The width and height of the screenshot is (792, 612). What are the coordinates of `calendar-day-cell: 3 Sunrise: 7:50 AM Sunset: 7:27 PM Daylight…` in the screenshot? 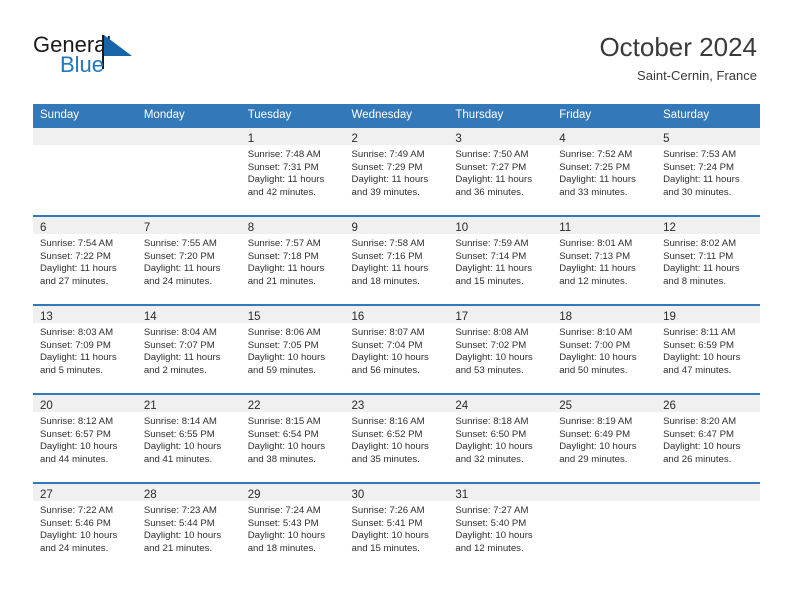 It's located at (500, 170).